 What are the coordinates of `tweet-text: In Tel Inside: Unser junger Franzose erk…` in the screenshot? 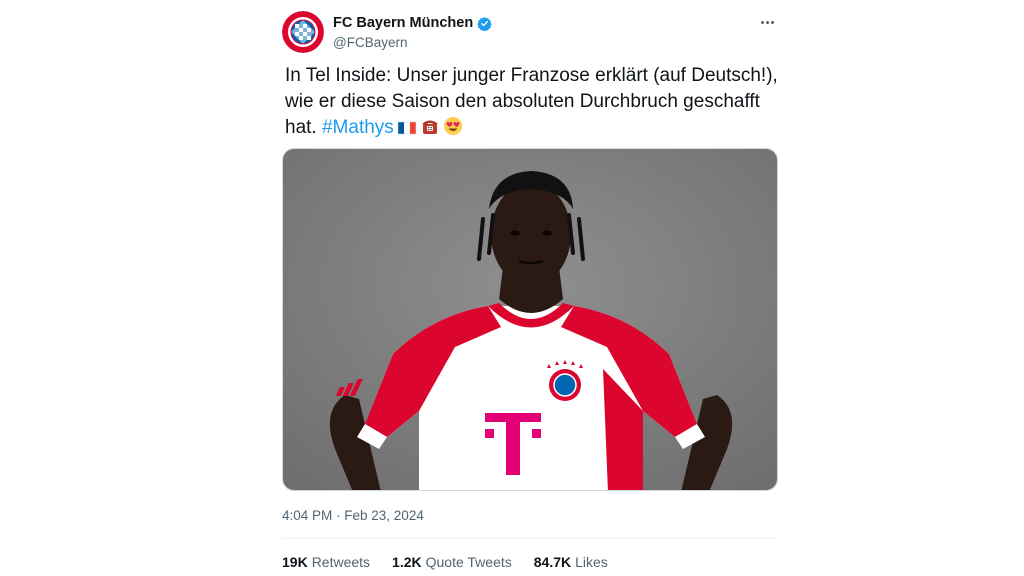 It's located at (532, 103).